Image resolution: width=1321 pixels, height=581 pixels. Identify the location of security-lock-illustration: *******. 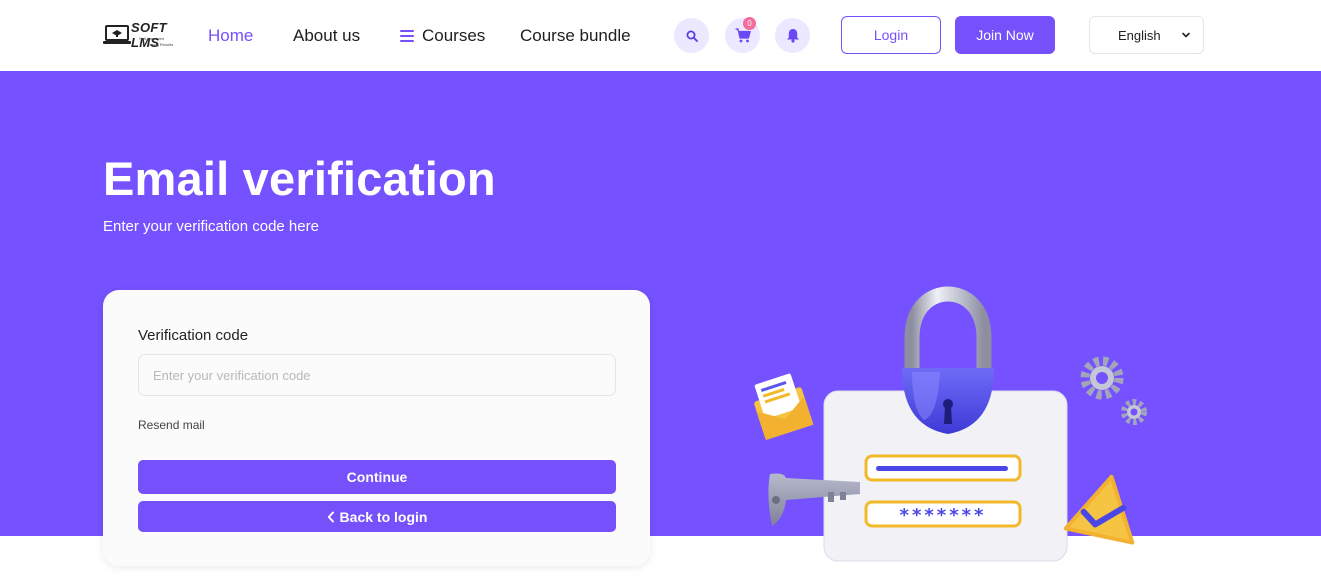
(950, 424).